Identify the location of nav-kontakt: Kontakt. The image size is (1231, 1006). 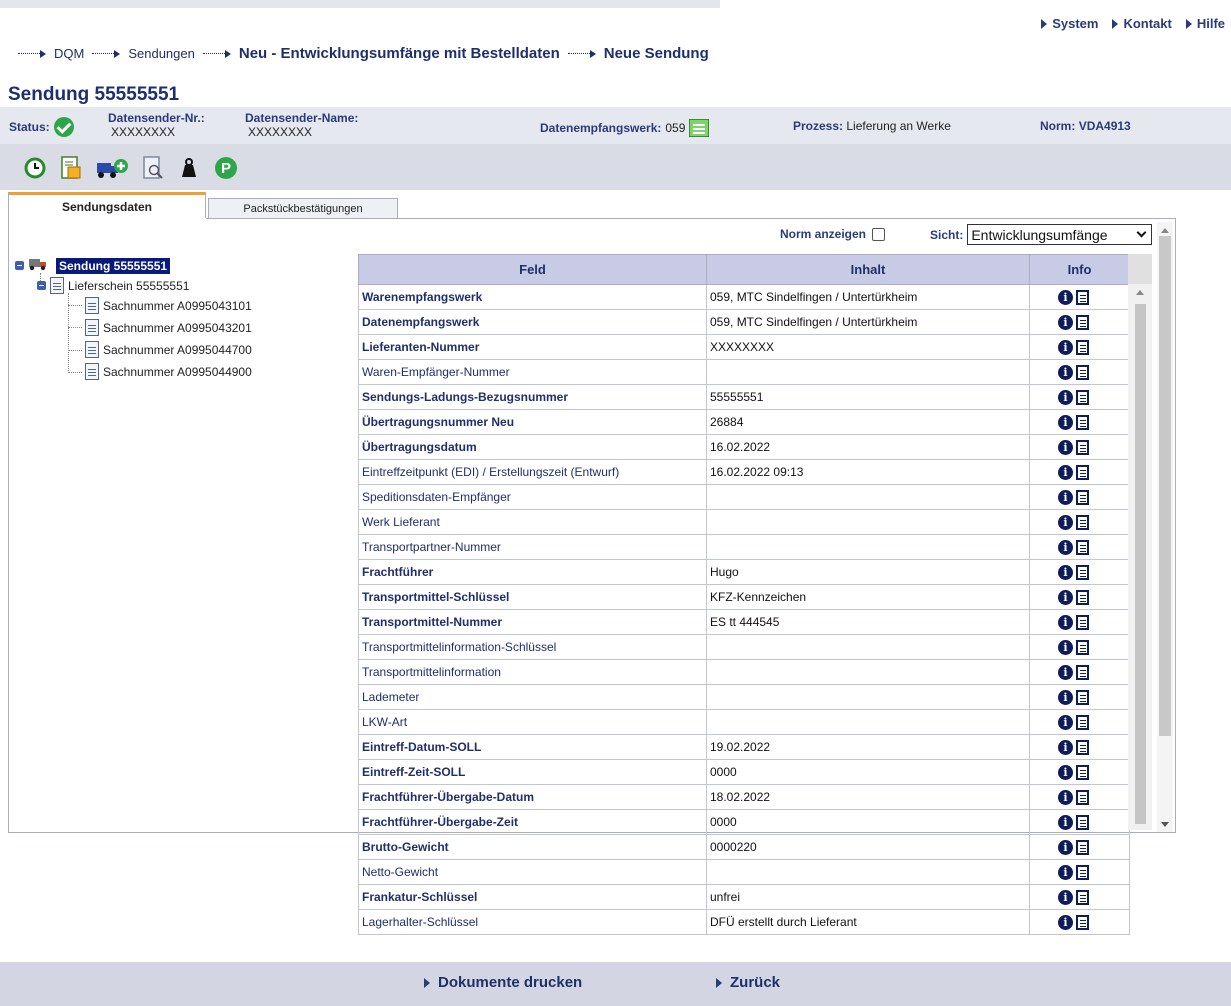
(1142, 23).